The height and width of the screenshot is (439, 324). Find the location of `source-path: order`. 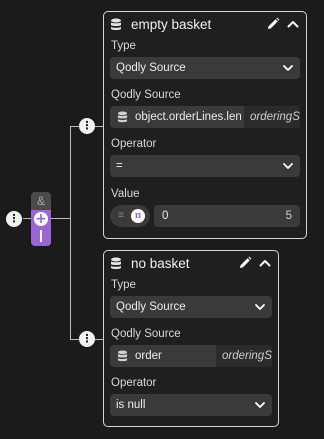

source-path: order is located at coordinates (148, 356).